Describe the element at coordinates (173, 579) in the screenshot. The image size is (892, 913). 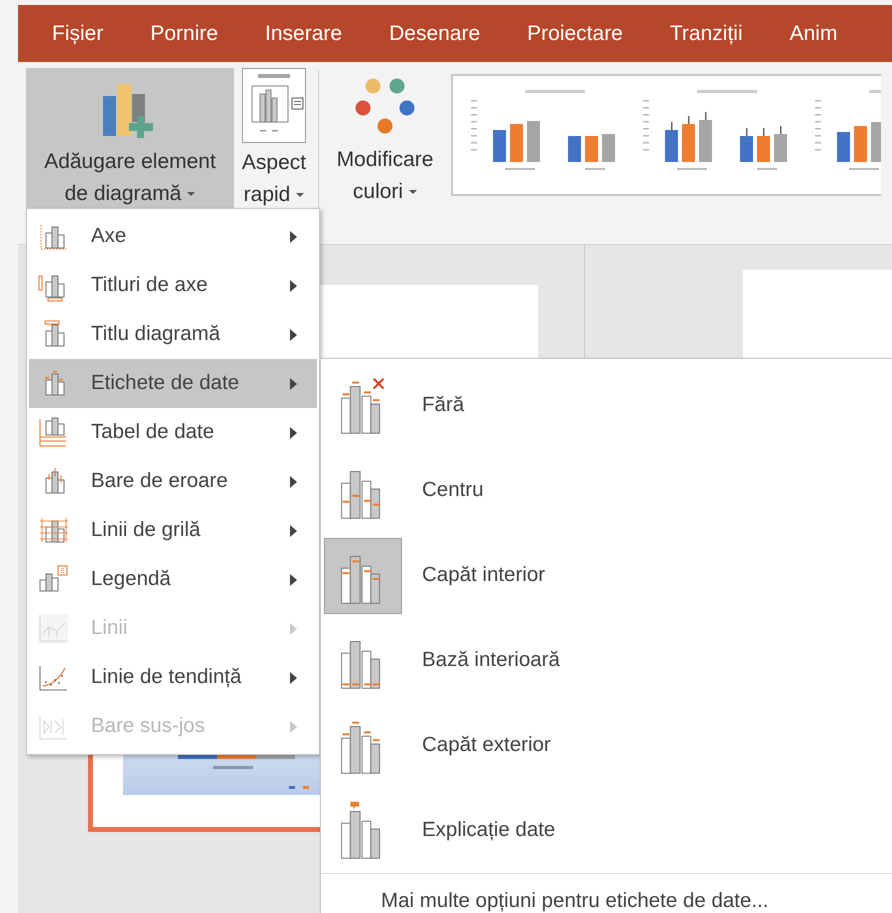
I see `menu-item: Legendă` at that location.